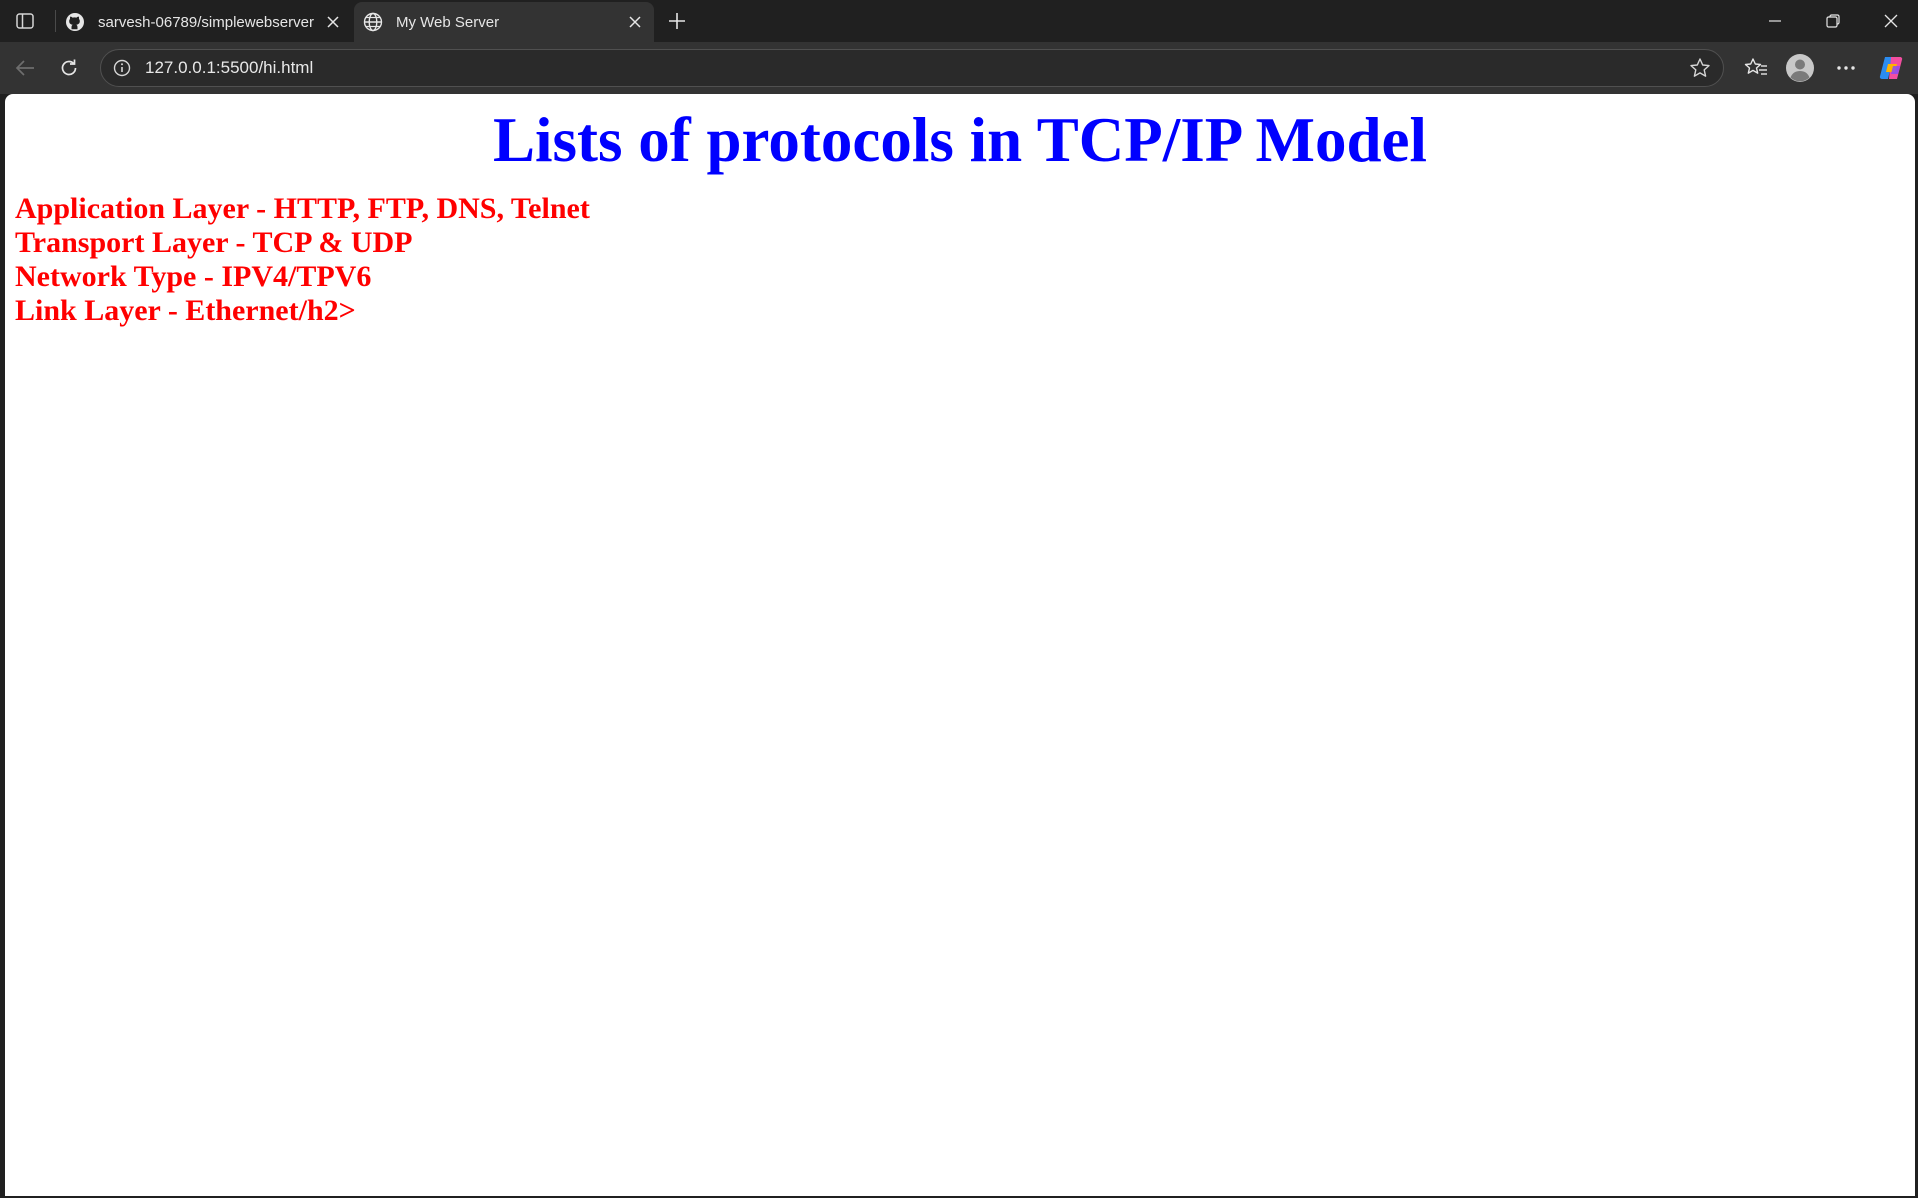  Describe the element at coordinates (69, 68) in the screenshot. I see `refresh-icon` at that location.